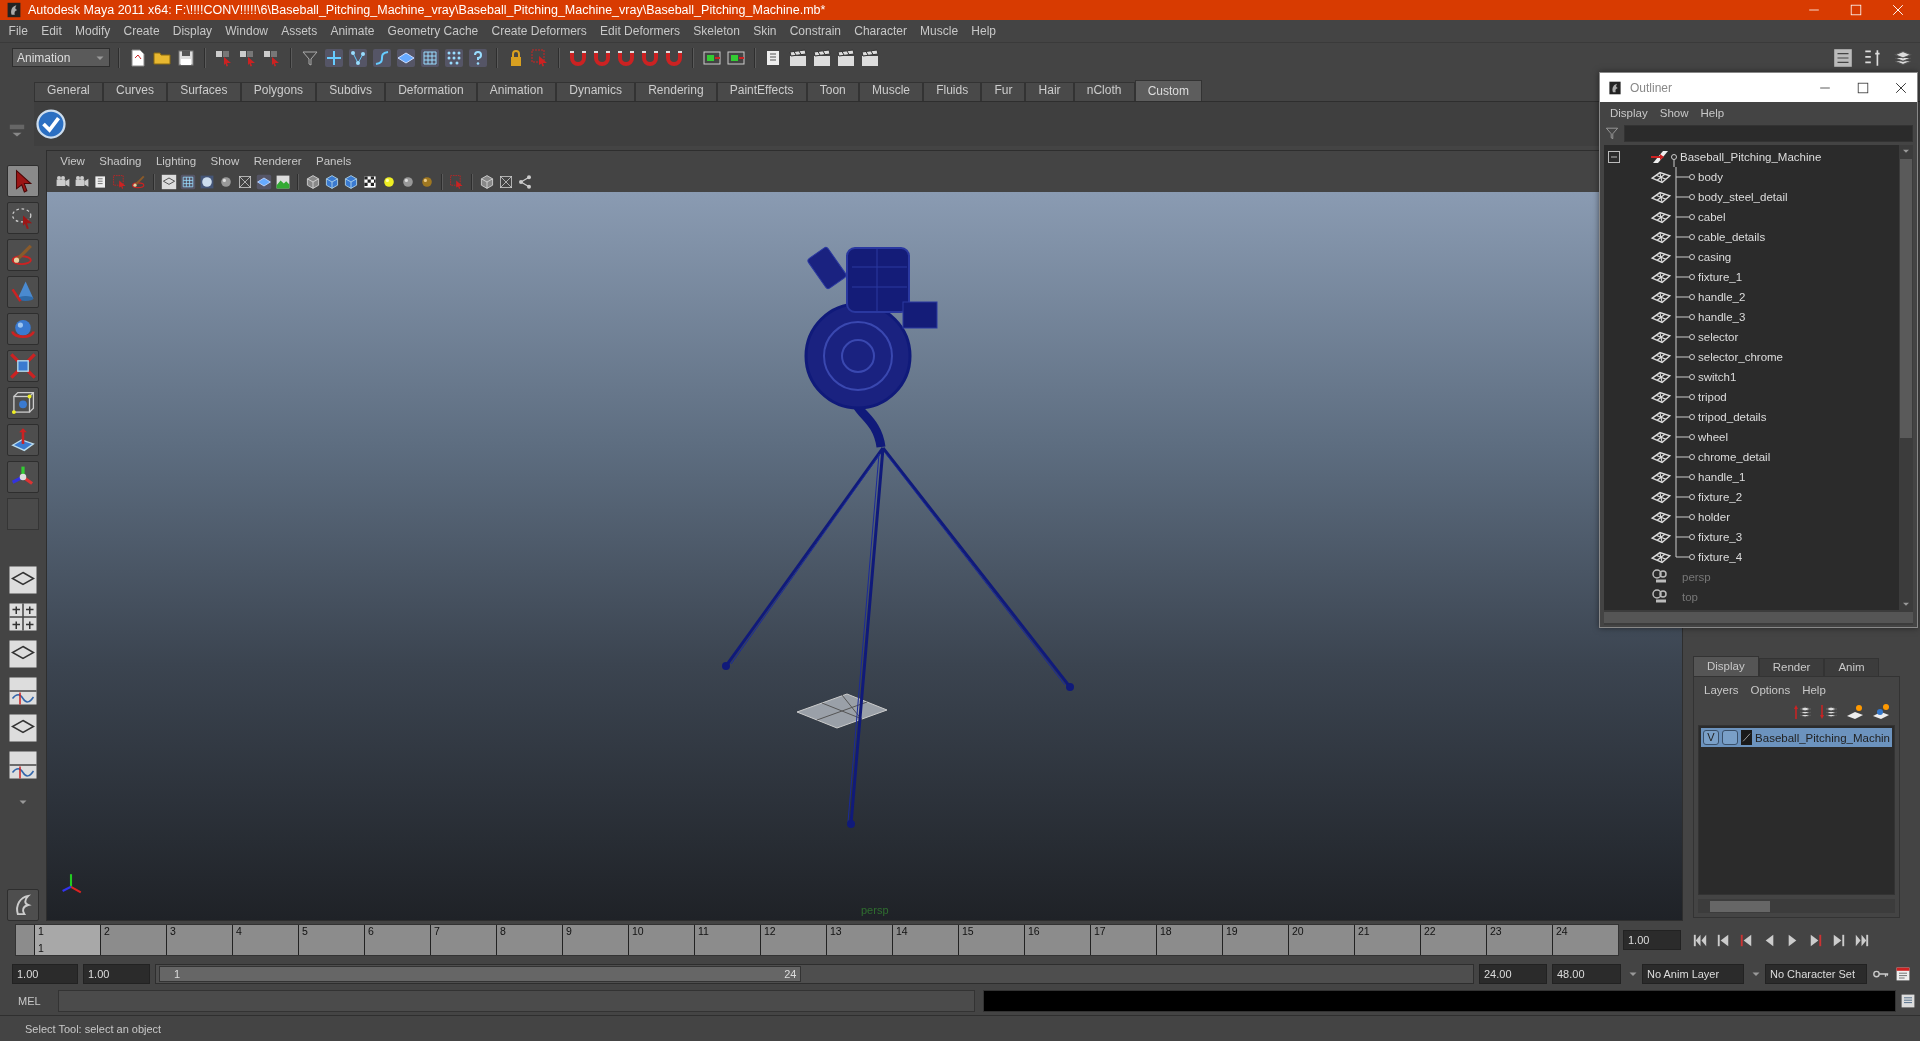  Describe the element at coordinates (1791, 667) in the screenshot. I see `editor-tab: Render` at that location.